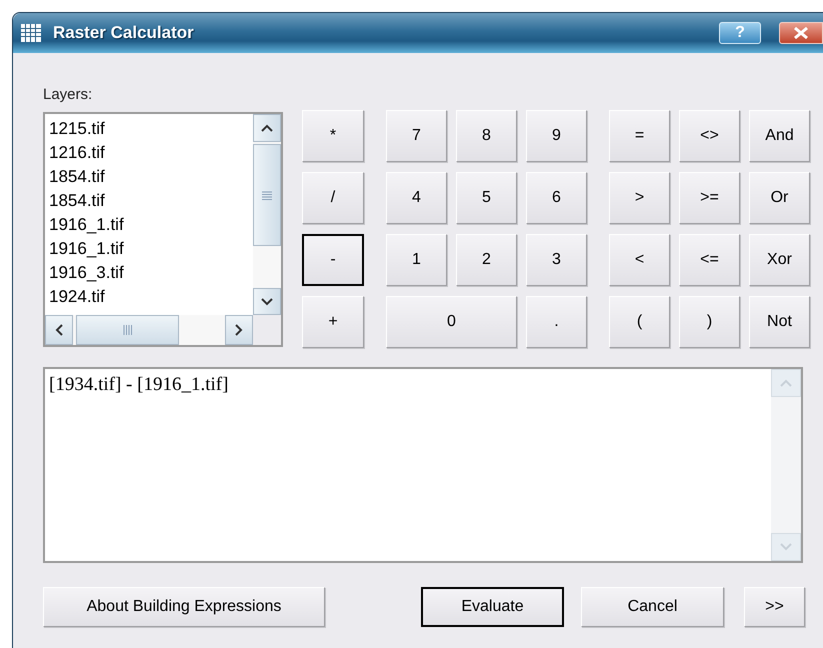 Image resolution: width=823 pixels, height=648 pixels. What do you see at coordinates (709, 322) in the screenshot?
I see `key-button: )` at bounding box center [709, 322].